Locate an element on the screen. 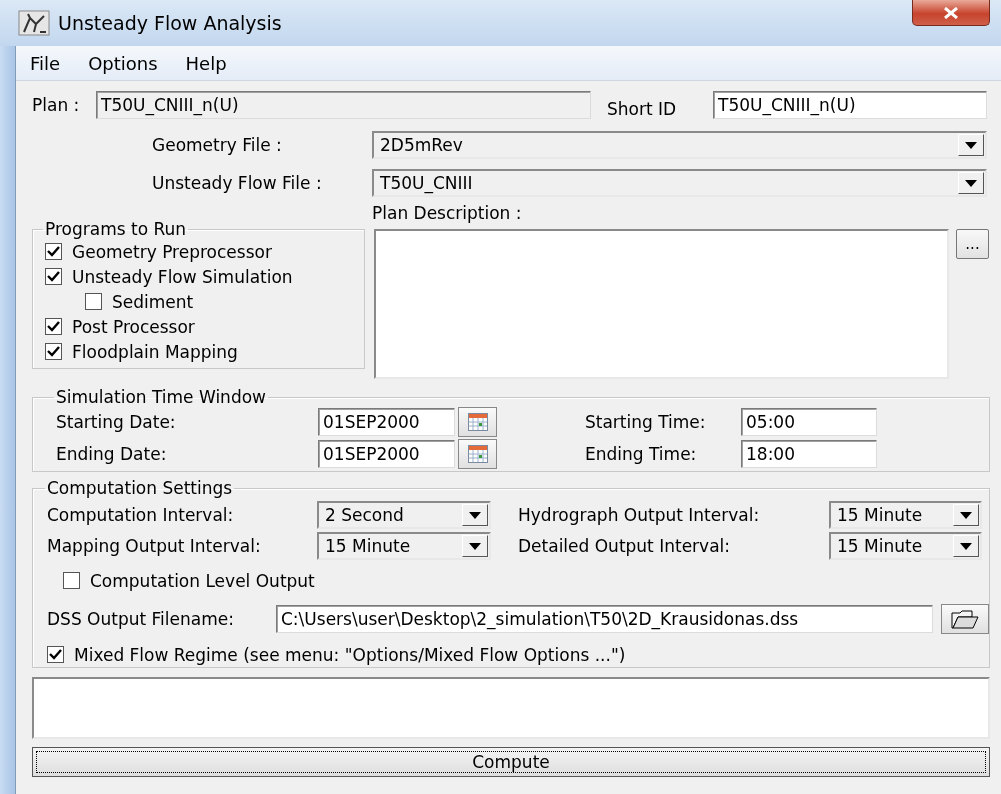 The image size is (1001, 794). dropdown: T50U_CNIII is located at coordinates (679, 183).